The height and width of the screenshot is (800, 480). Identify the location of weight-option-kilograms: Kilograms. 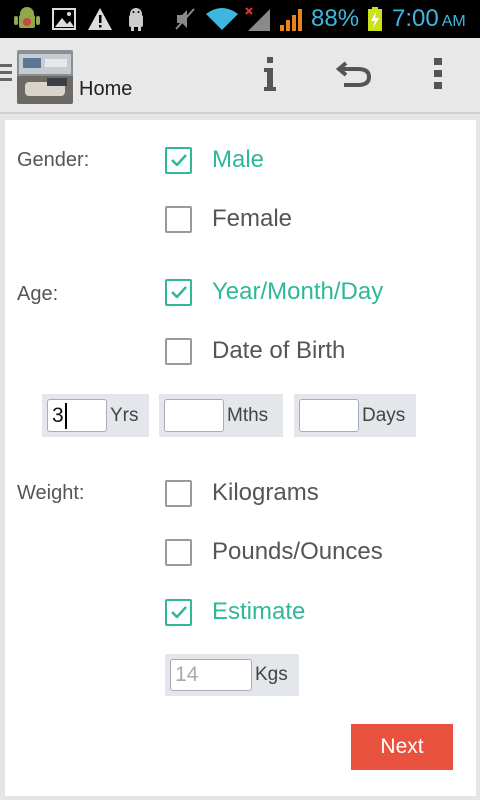
(242, 493).